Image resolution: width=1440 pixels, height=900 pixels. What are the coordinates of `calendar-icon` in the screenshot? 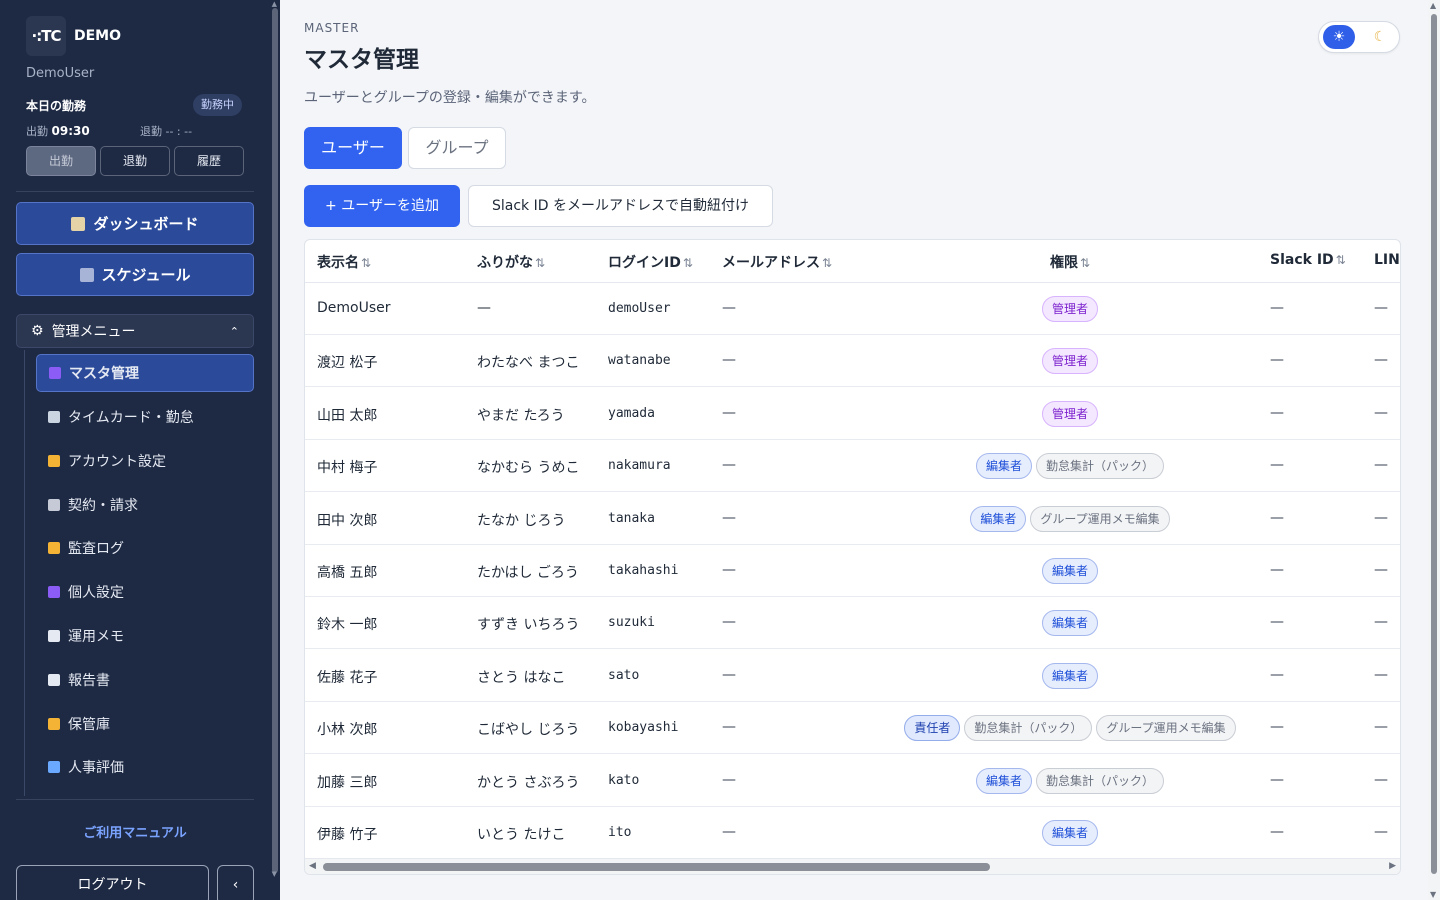 It's located at (86, 274).